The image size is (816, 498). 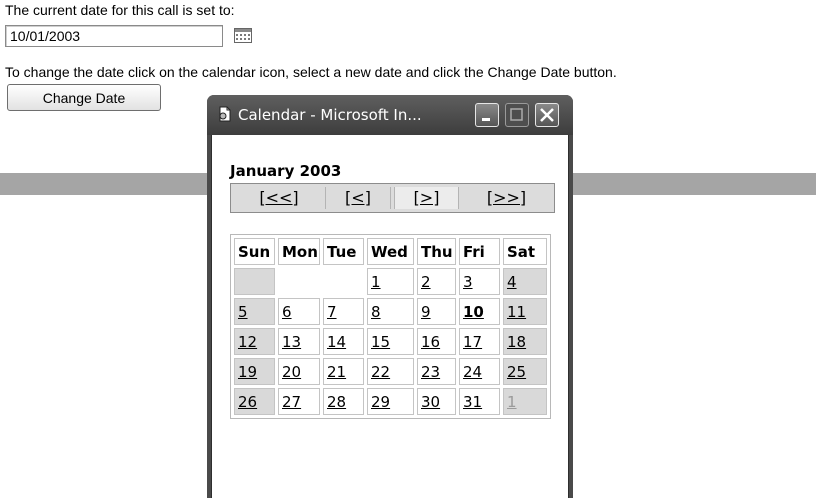 I want to click on calendar-day-cell: 15, so click(x=390, y=341).